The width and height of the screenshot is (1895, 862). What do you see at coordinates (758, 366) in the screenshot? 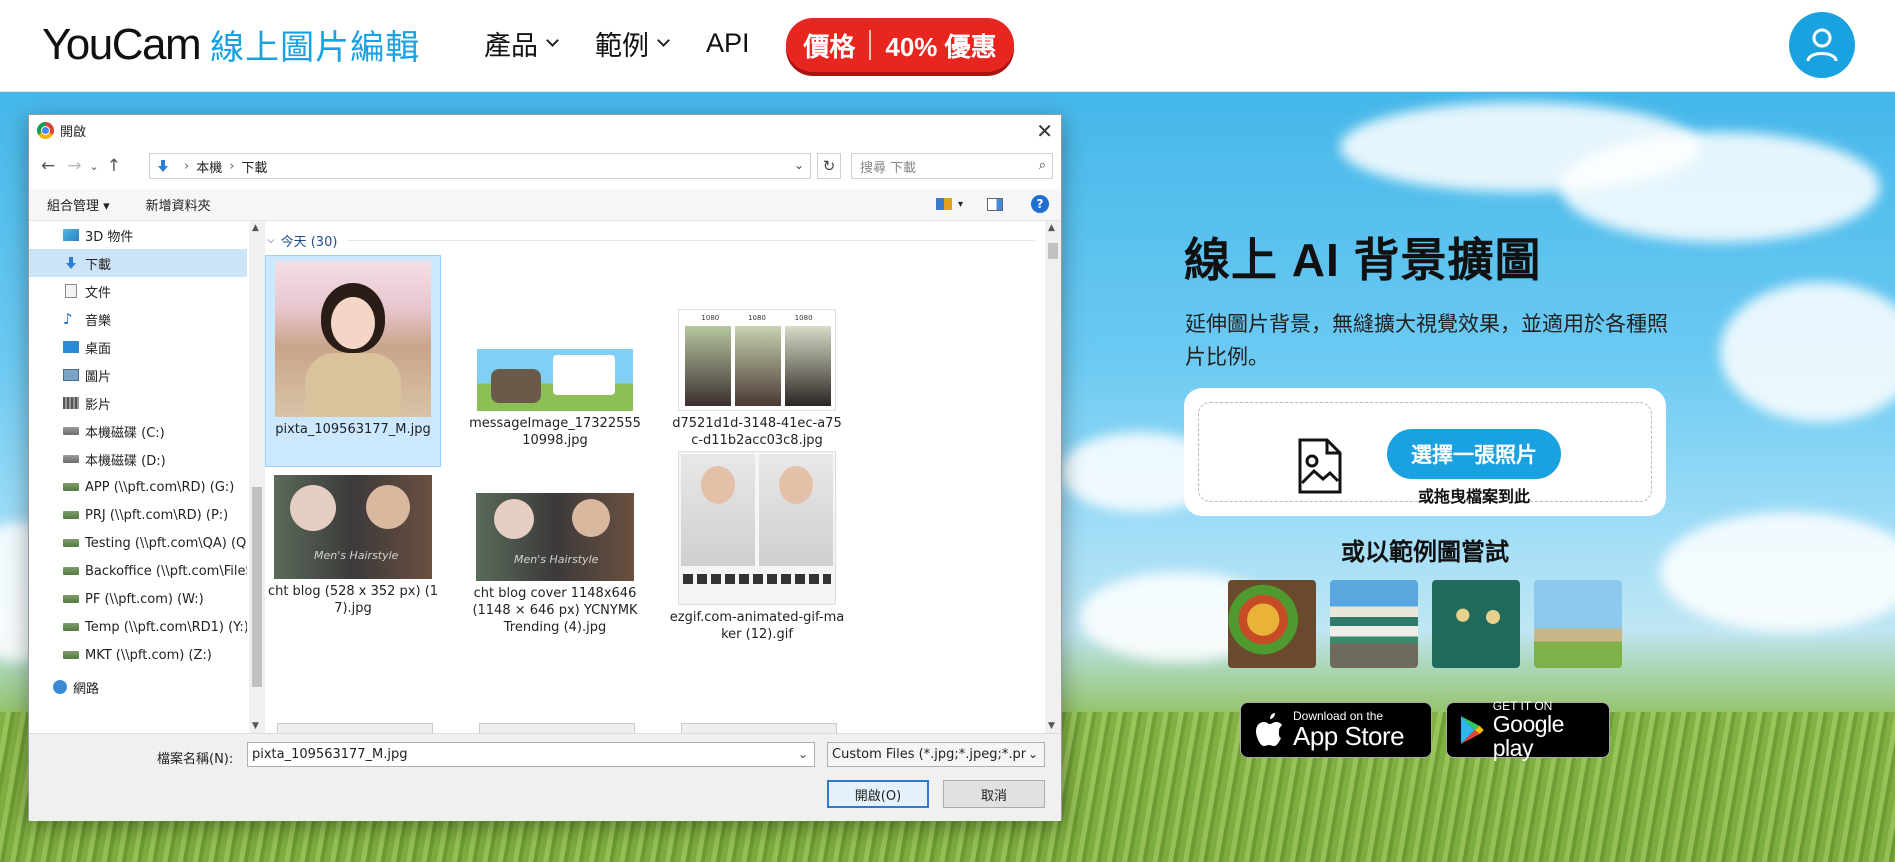
I see `collage-photo` at bounding box center [758, 366].